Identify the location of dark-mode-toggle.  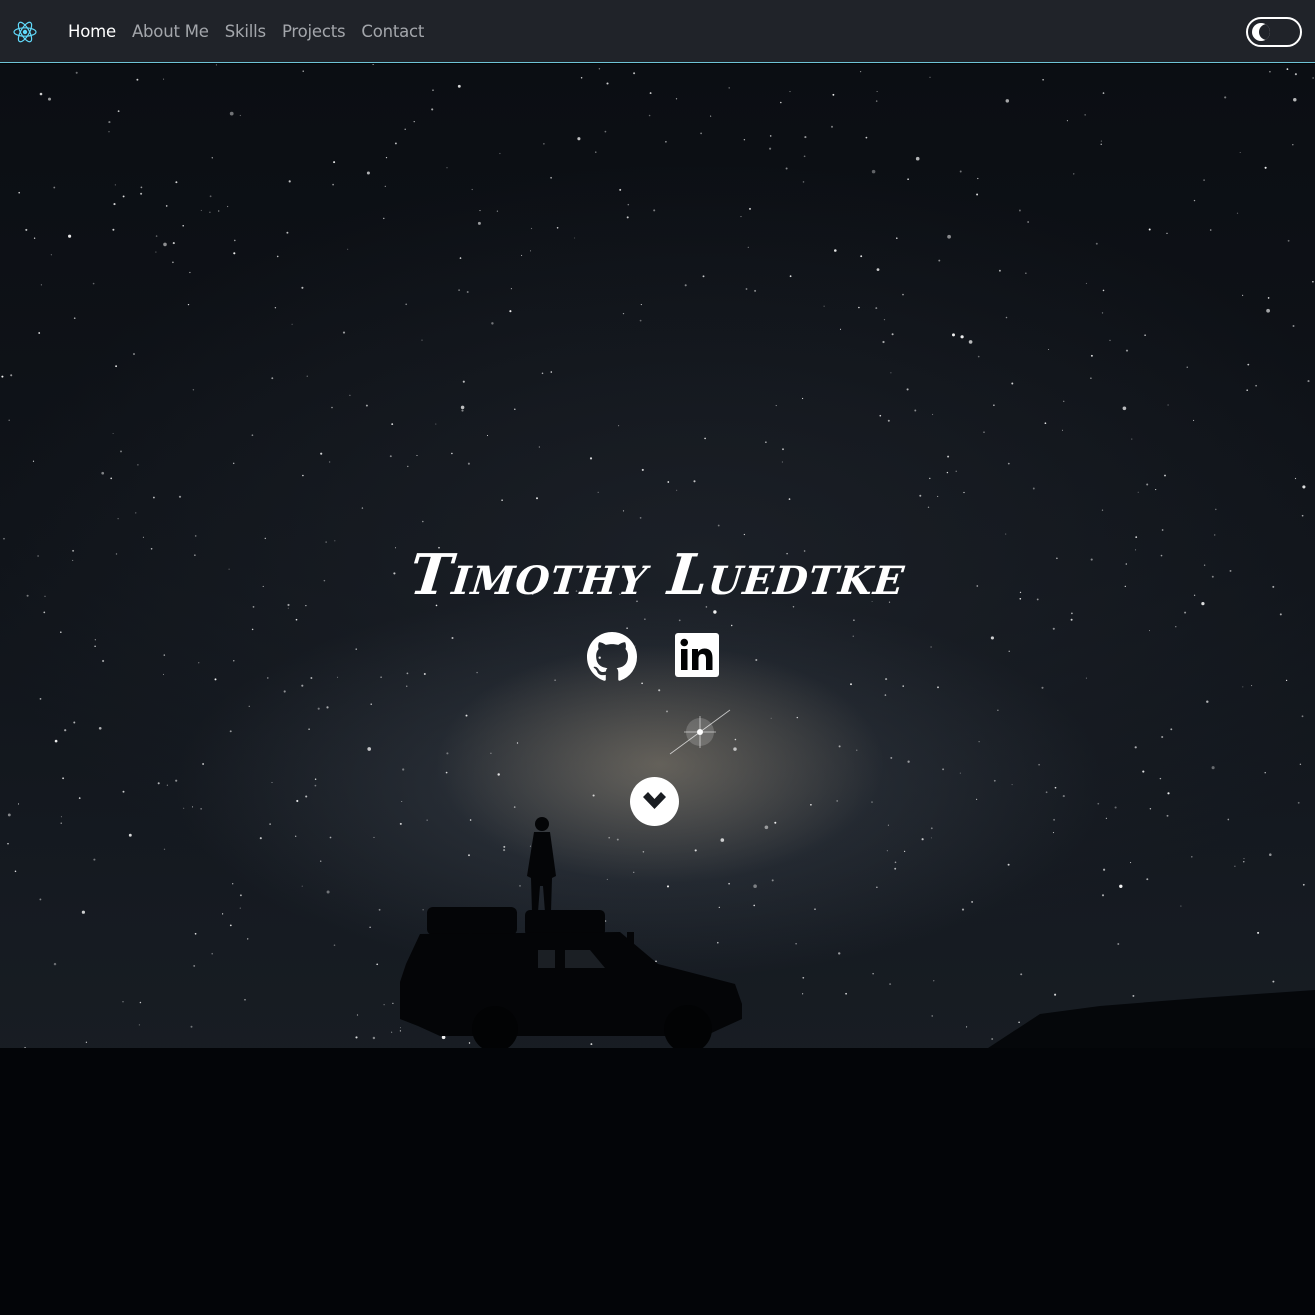
(1274, 32).